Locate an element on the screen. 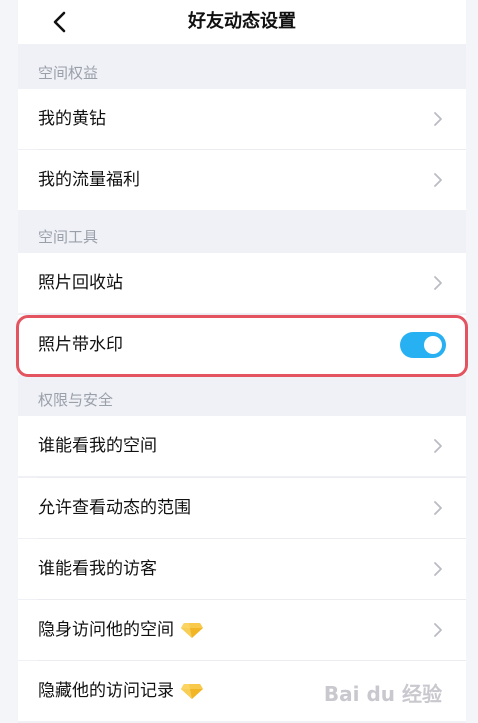 The width and height of the screenshot is (478, 723). row-label-with-badge: 隐藏他的访问记录 is located at coordinates (121, 691).